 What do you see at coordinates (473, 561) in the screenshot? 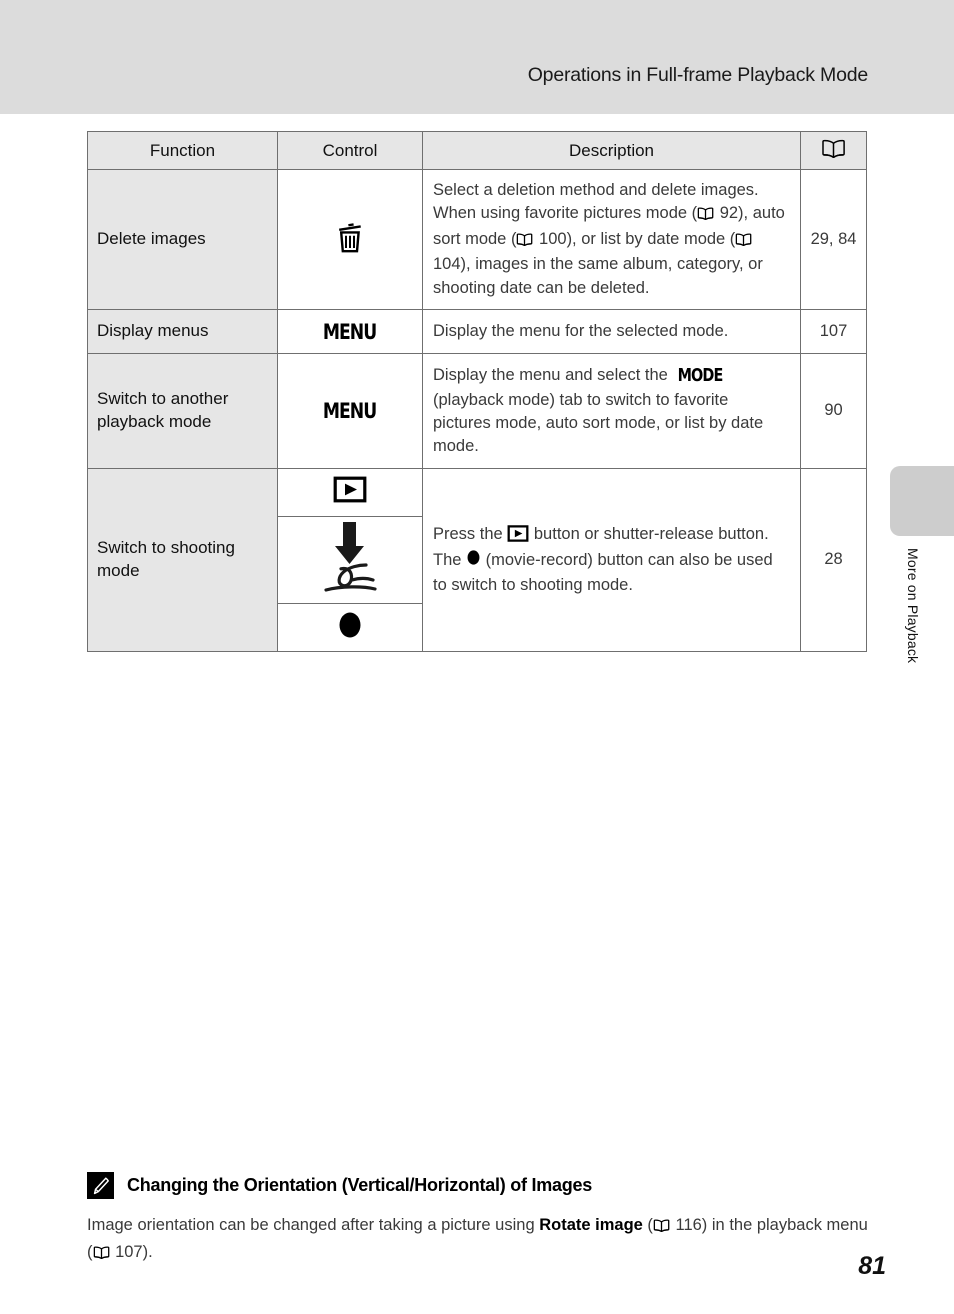
I see `movie-record-dot-icon` at bounding box center [473, 561].